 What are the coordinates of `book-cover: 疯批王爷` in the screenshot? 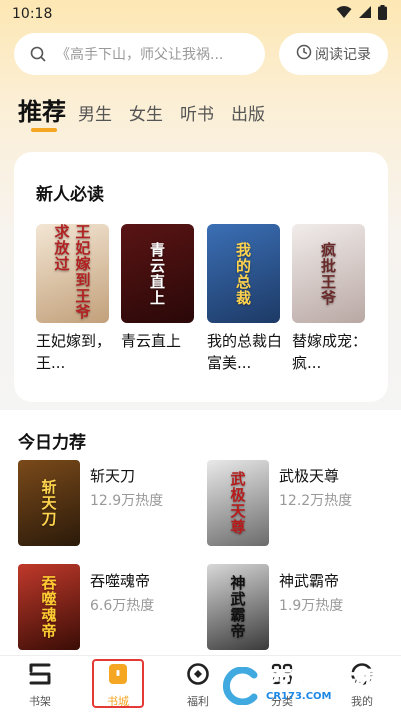 It's located at (328, 273).